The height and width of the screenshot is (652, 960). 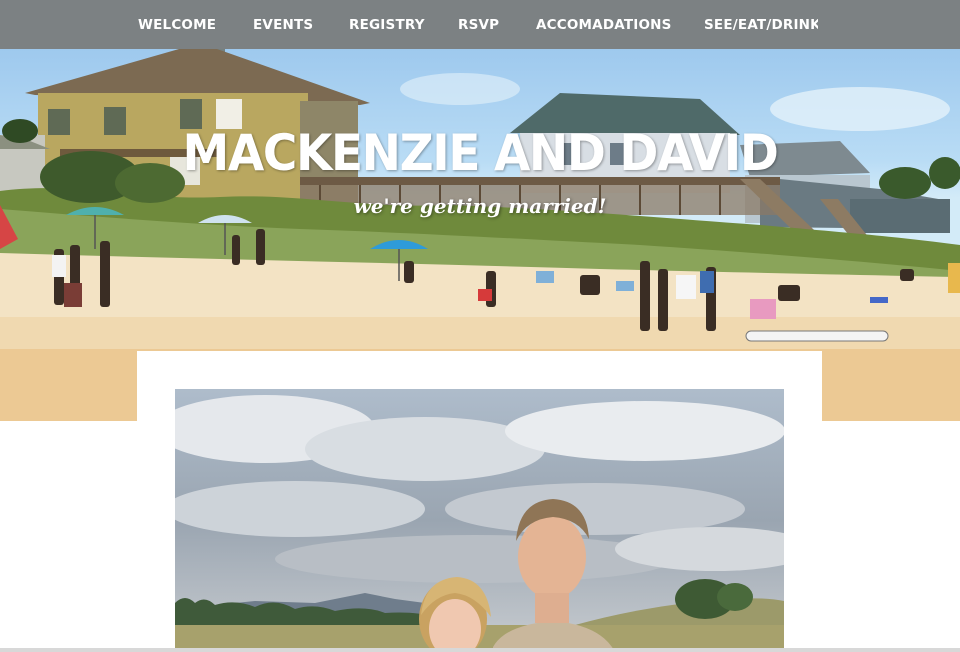 What do you see at coordinates (761, 24) in the screenshot?
I see `nav-item-see-eat-drink: SEE/EAT/DRINK` at bounding box center [761, 24].